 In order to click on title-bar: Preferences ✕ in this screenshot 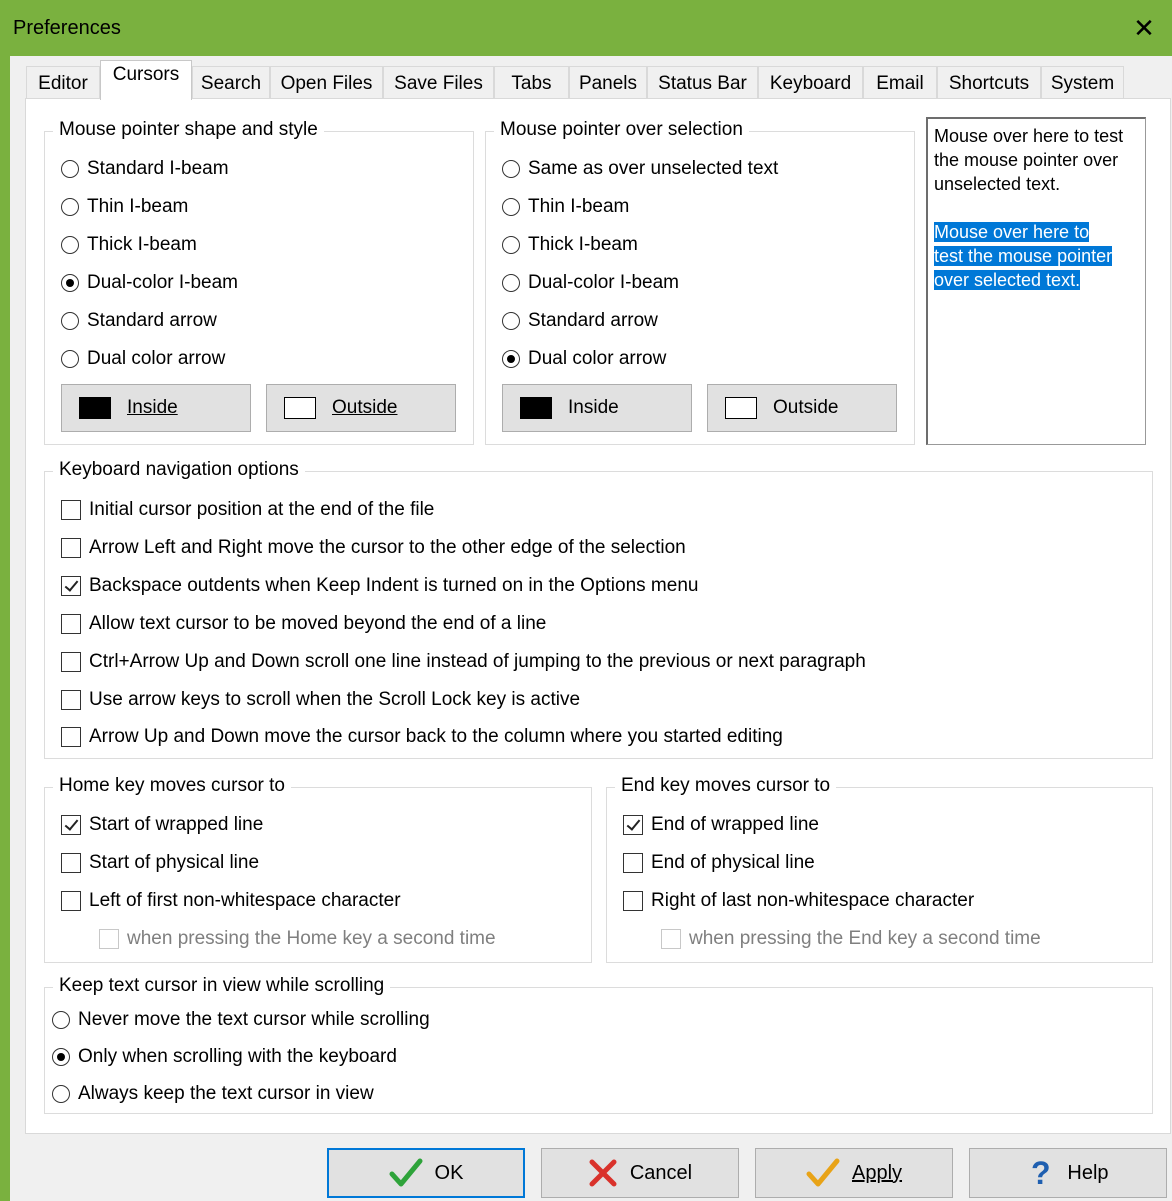, I will do `click(586, 28)`.